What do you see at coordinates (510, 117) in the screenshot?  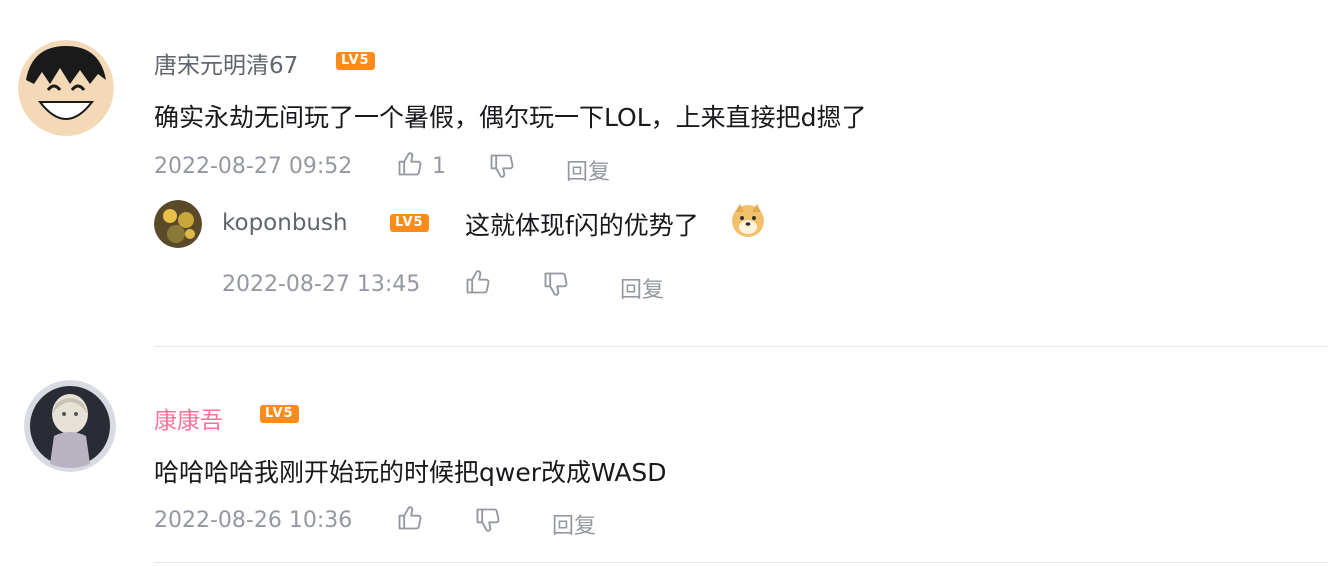 I see `comment-text: 确实永劫无间玩了一个暑假，偶尔玩一下LOL，上来直接把d摁了` at bounding box center [510, 117].